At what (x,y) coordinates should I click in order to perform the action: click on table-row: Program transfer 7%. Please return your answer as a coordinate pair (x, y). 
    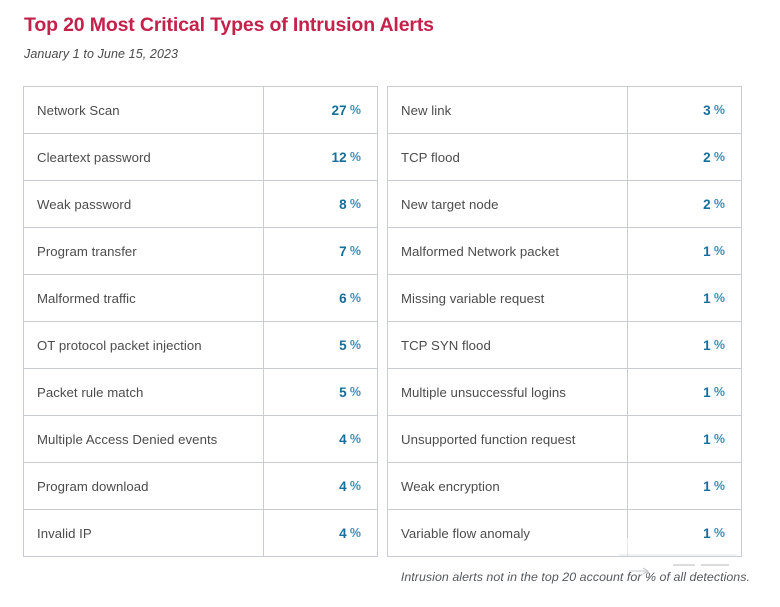
    Looking at the image, I should click on (200, 251).